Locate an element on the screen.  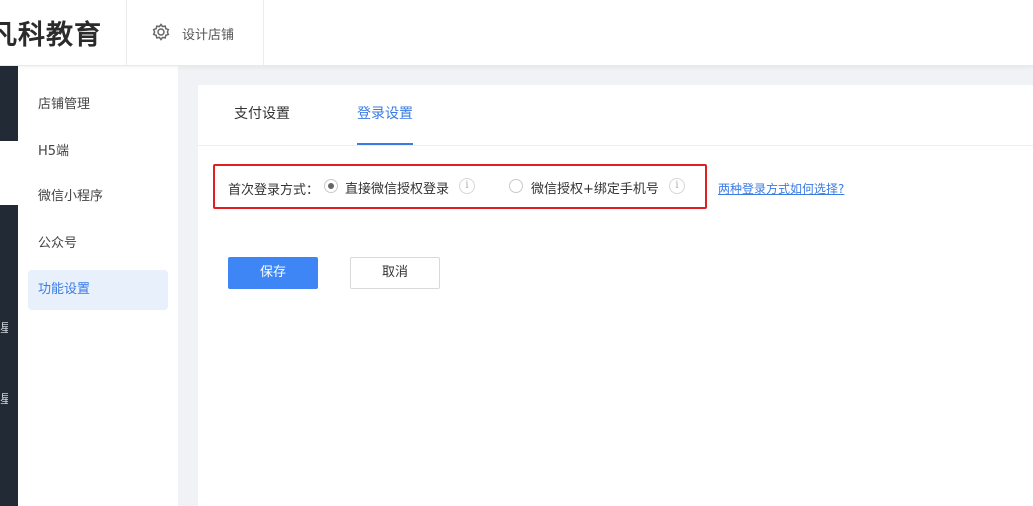
radio-wechat-bind-phone is located at coordinates (516, 186).